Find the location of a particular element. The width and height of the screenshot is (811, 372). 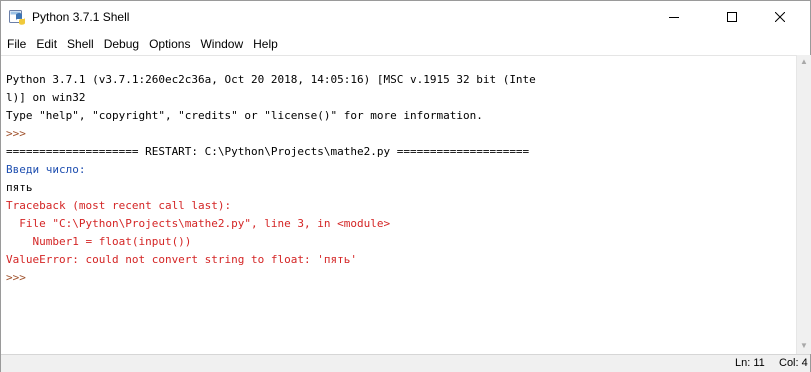

title-bar: Python 3.7.1 Shell is located at coordinates (405, 17).